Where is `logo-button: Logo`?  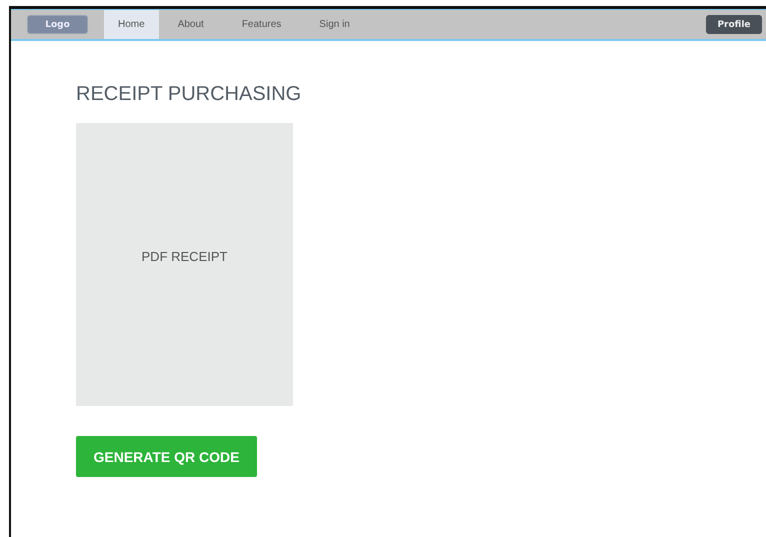 logo-button: Logo is located at coordinates (57, 24).